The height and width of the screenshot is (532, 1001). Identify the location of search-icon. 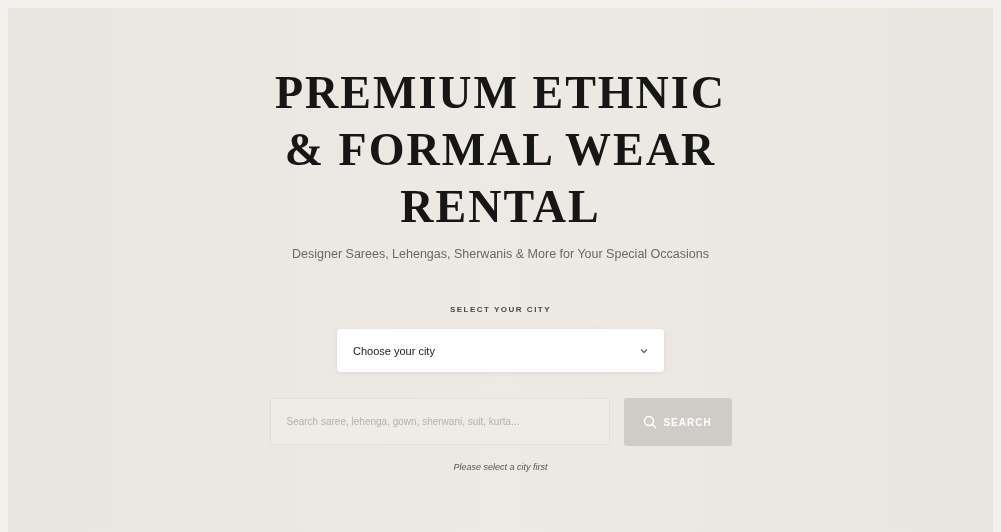
(650, 422).